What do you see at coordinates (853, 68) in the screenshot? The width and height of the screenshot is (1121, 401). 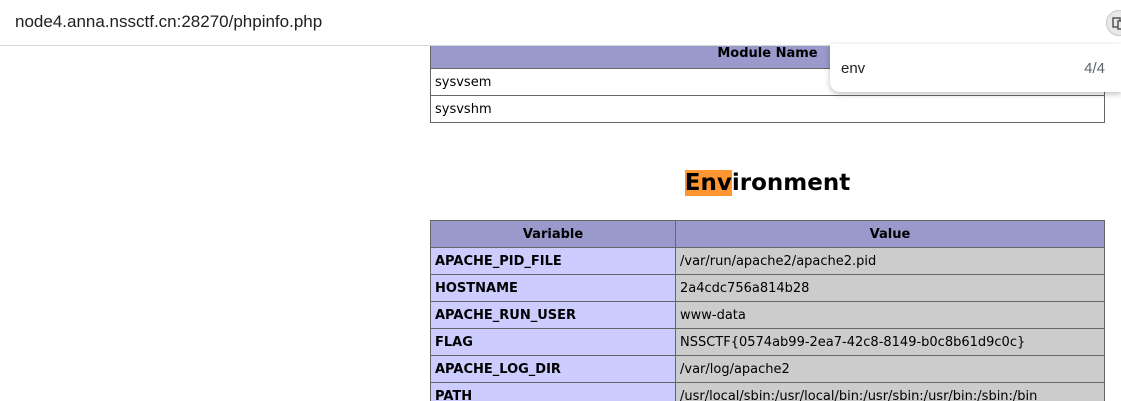 I see `find-input: env` at bounding box center [853, 68].